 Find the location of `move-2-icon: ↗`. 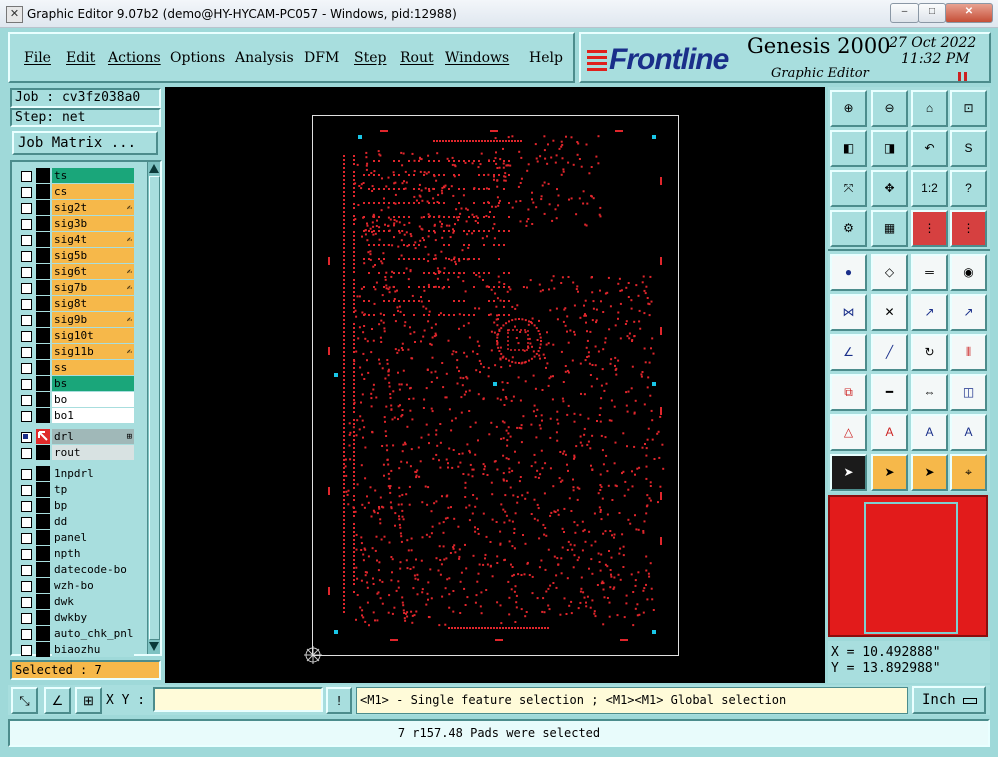

move-2-icon: ↗ is located at coordinates (968, 312).